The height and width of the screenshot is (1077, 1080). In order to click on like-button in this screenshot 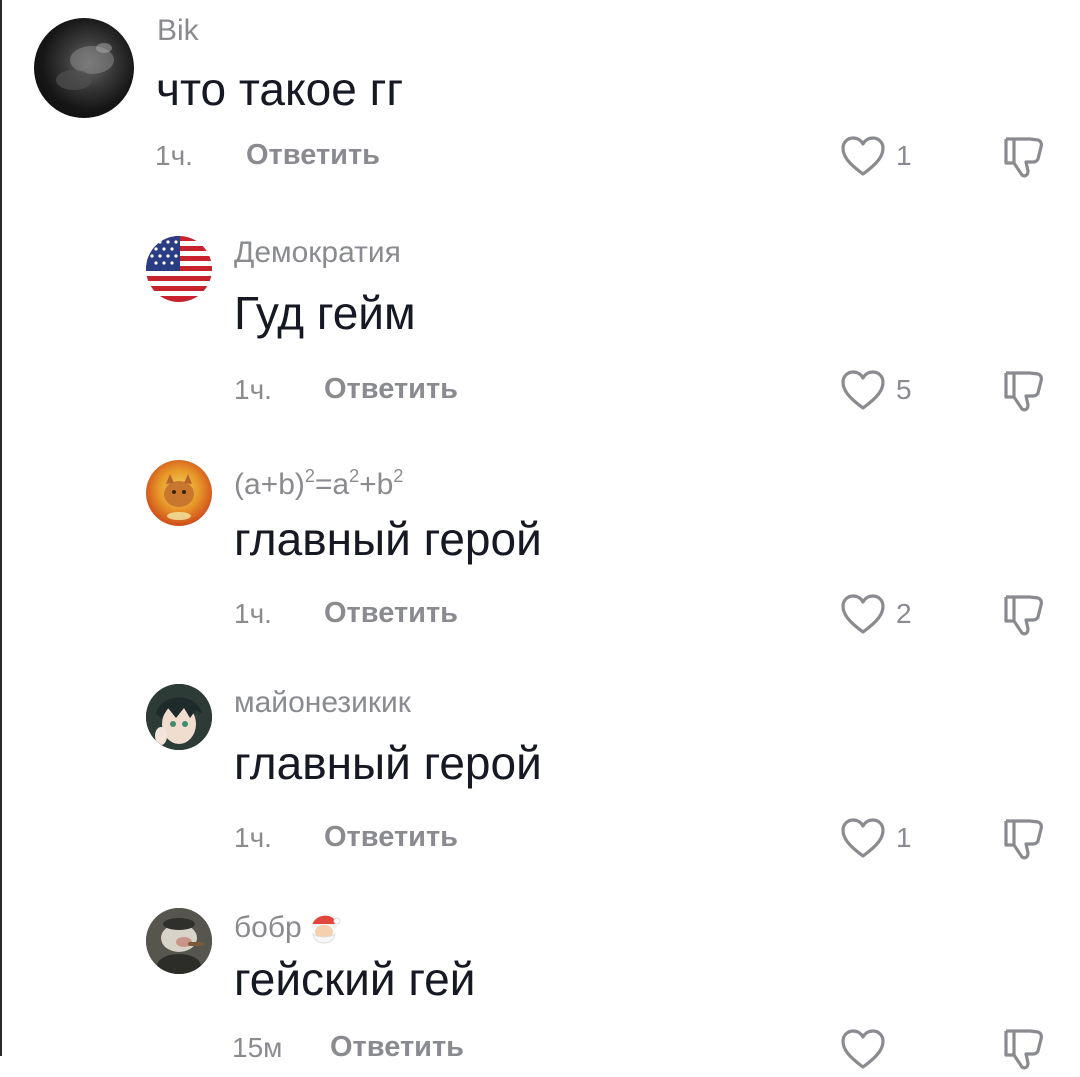, I will do `click(868, 1049)`.